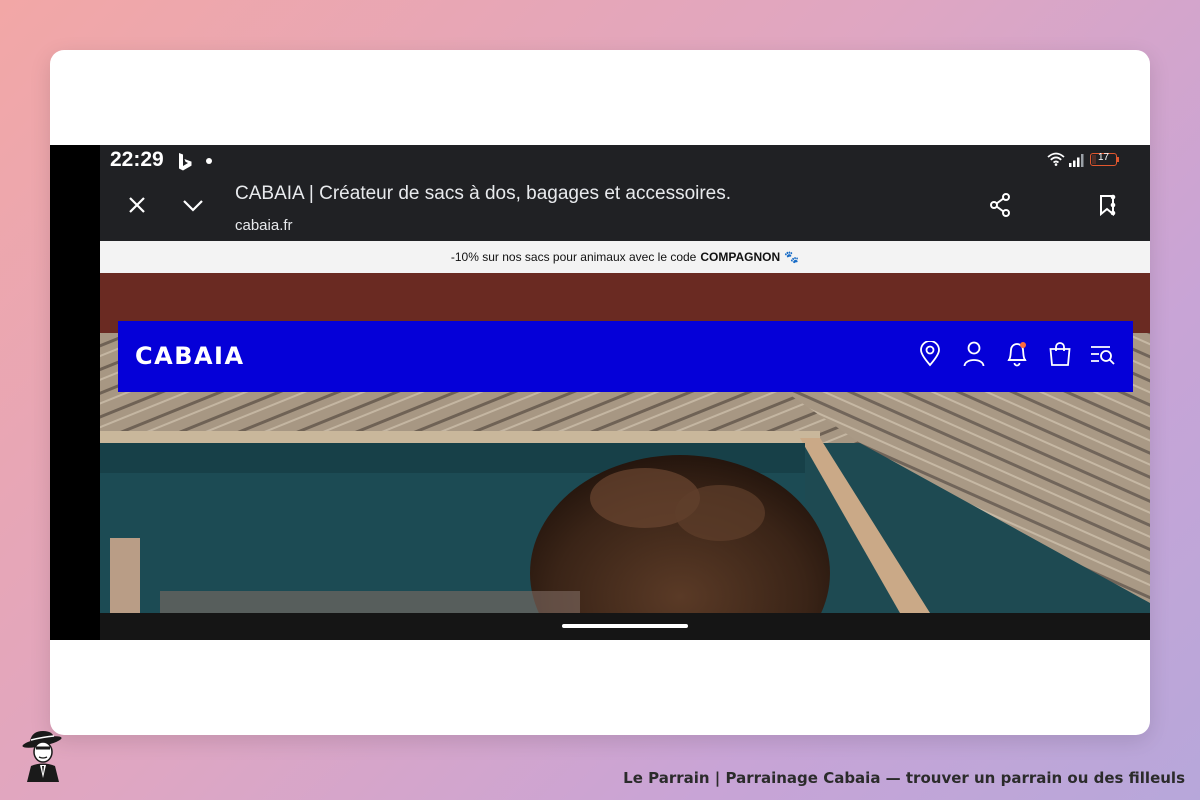  I want to click on cart-button, so click(1060, 356).